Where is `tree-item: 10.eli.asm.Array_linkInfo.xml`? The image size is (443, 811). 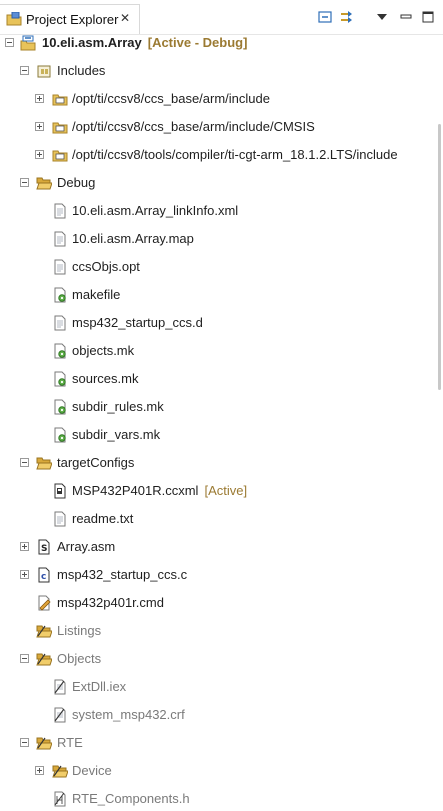
tree-item: 10.eli.asm.Array_linkInfo.xml is located at coordinates (218, 211).